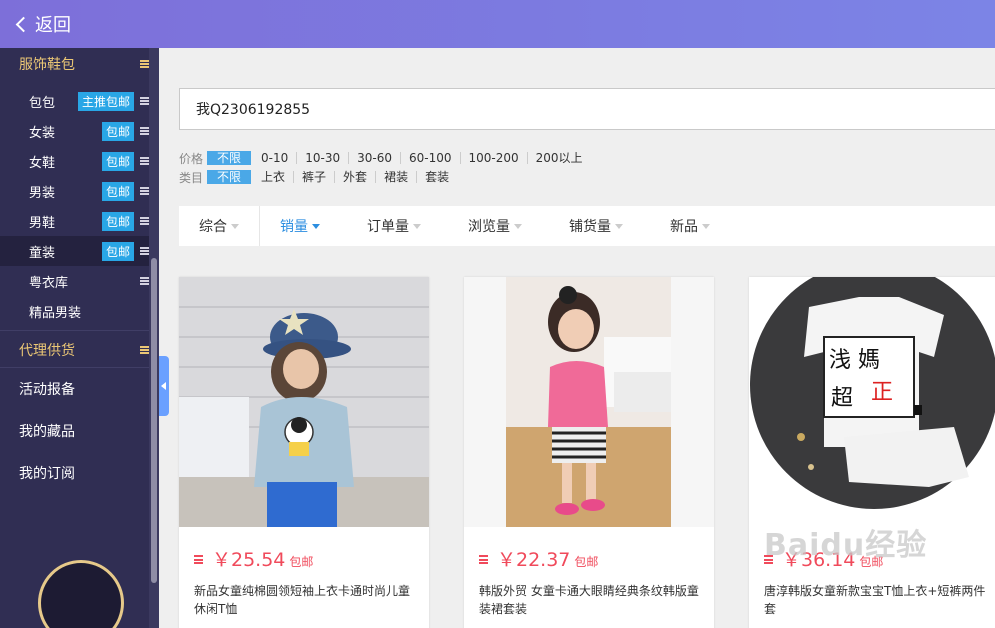 The width and height of the screenshot is (995, 628). What do you see at coordinates (42, 163) in the screenshot?
I see `sidebar-item-label: 女鞋` at bounding box center [42, 163].